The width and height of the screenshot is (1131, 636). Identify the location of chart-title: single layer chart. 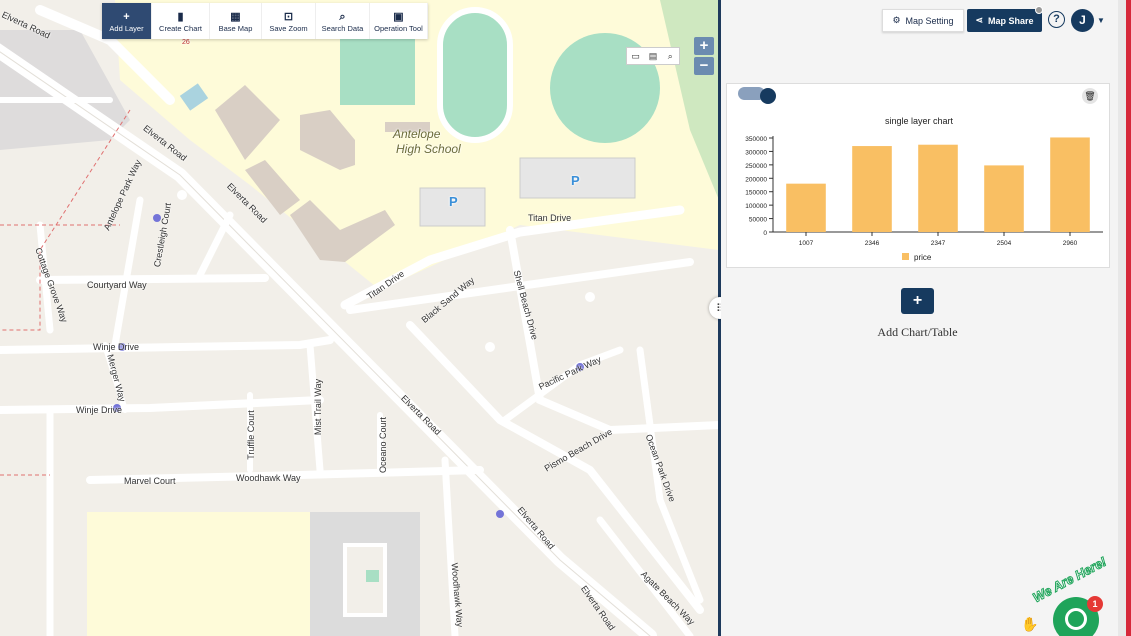
(919, 121).